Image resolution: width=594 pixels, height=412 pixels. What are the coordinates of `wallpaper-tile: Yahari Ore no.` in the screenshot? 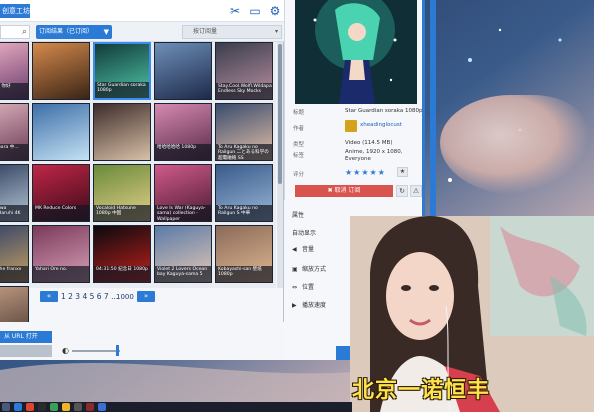 It's located at (61, 254).